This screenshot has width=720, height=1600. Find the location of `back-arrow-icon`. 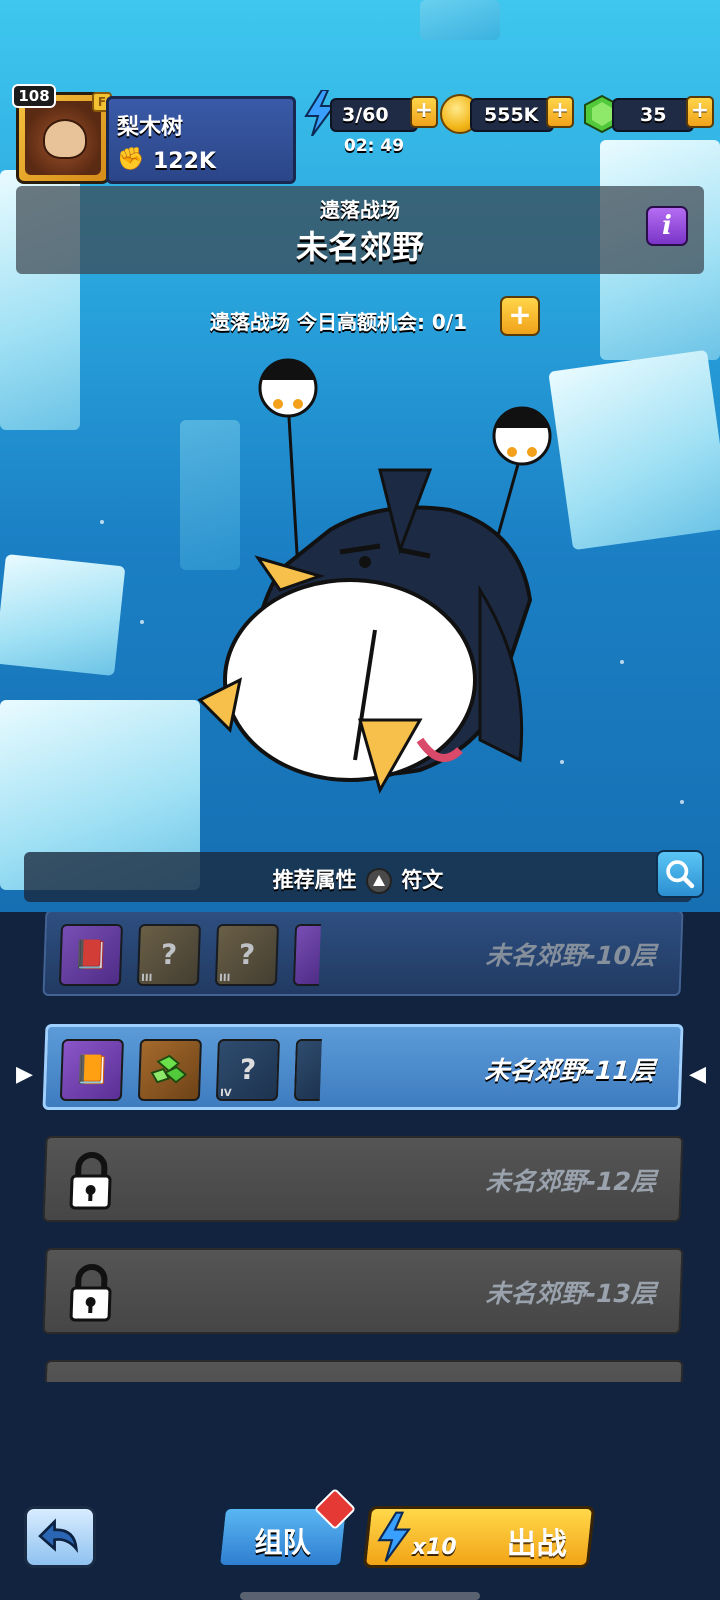

back-arrow-icon is located at coordinates (58, 1535).